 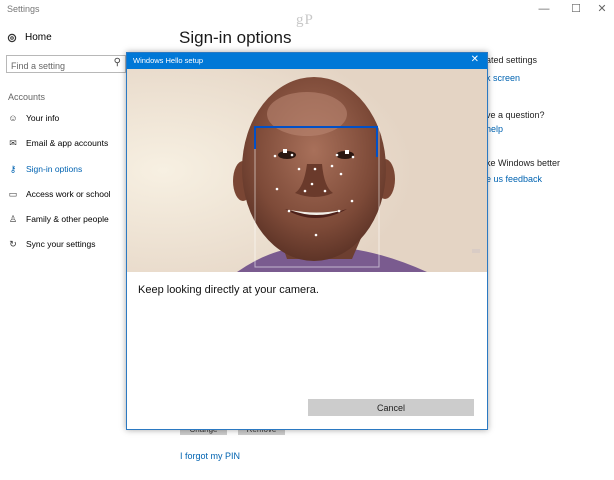 I want to click on sidebar-item-label: Family & other people, so click(x=67, y=219).